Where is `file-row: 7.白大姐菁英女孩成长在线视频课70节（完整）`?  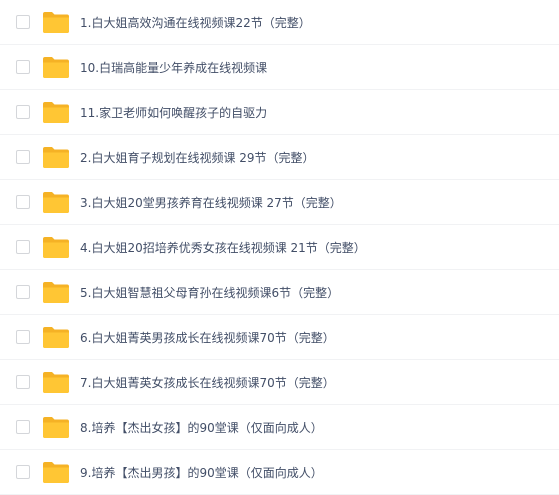 file-row: 7.白大姐菁英女孩成长在线视频课70节（完整） is located at coordinates (279, 382).